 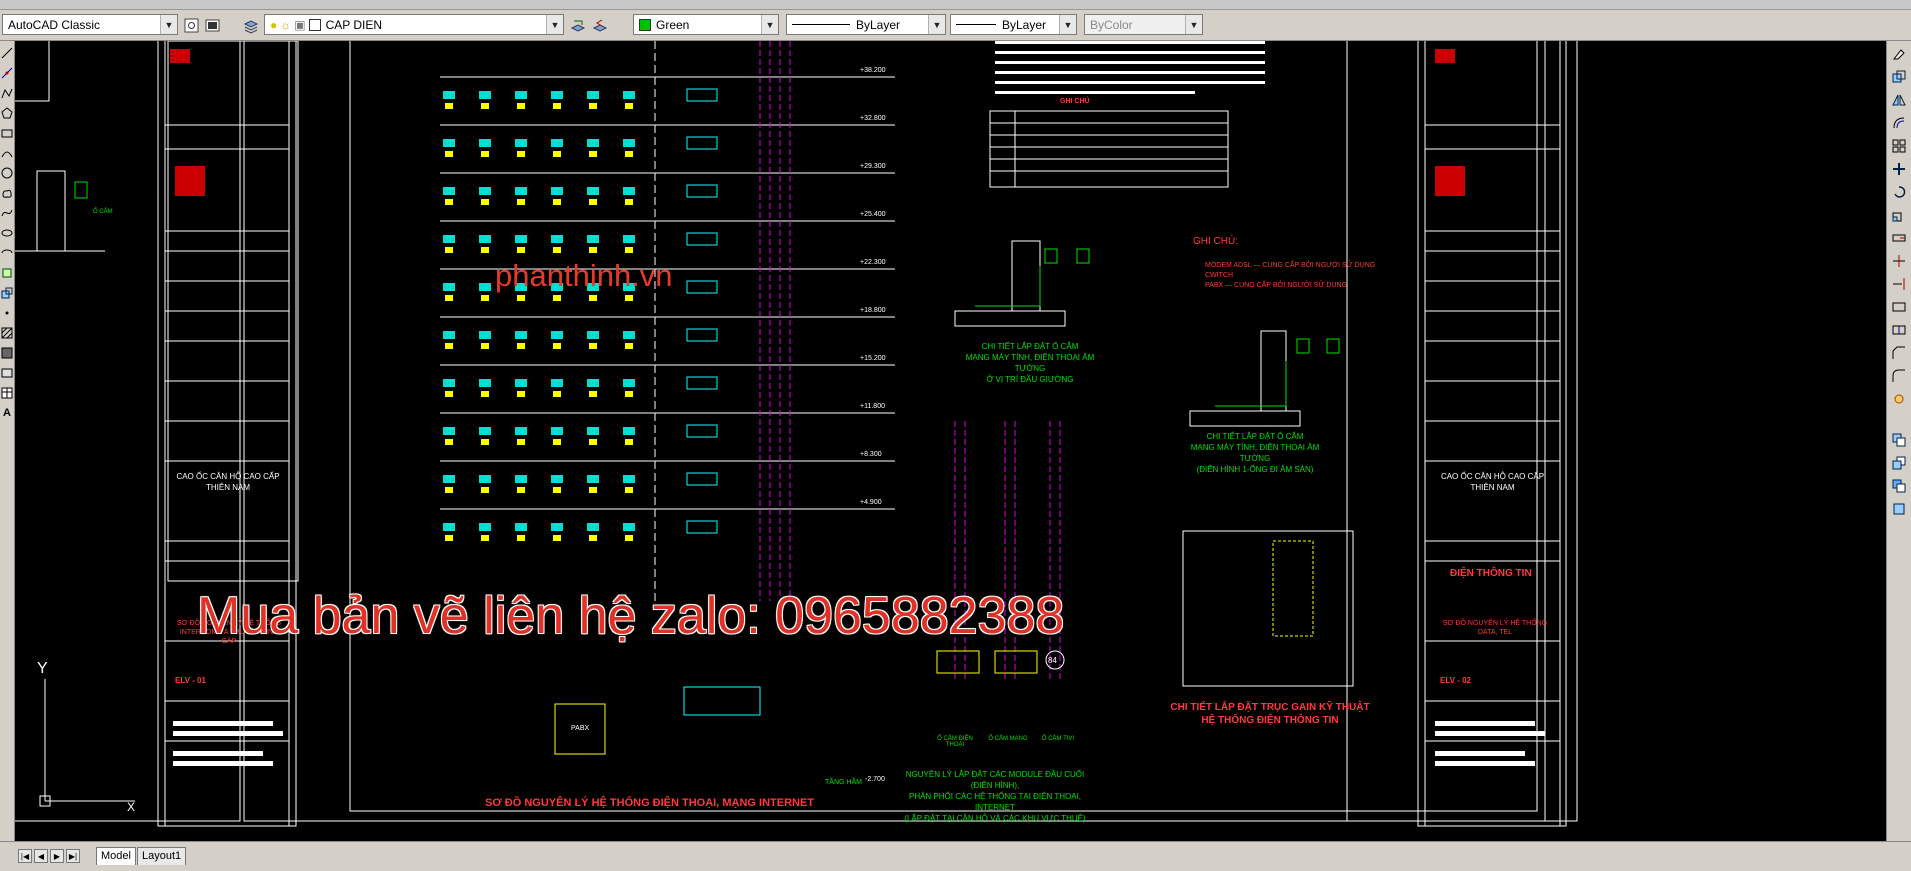 I want to click on stretch-icon, so click(x=1899, y=238).